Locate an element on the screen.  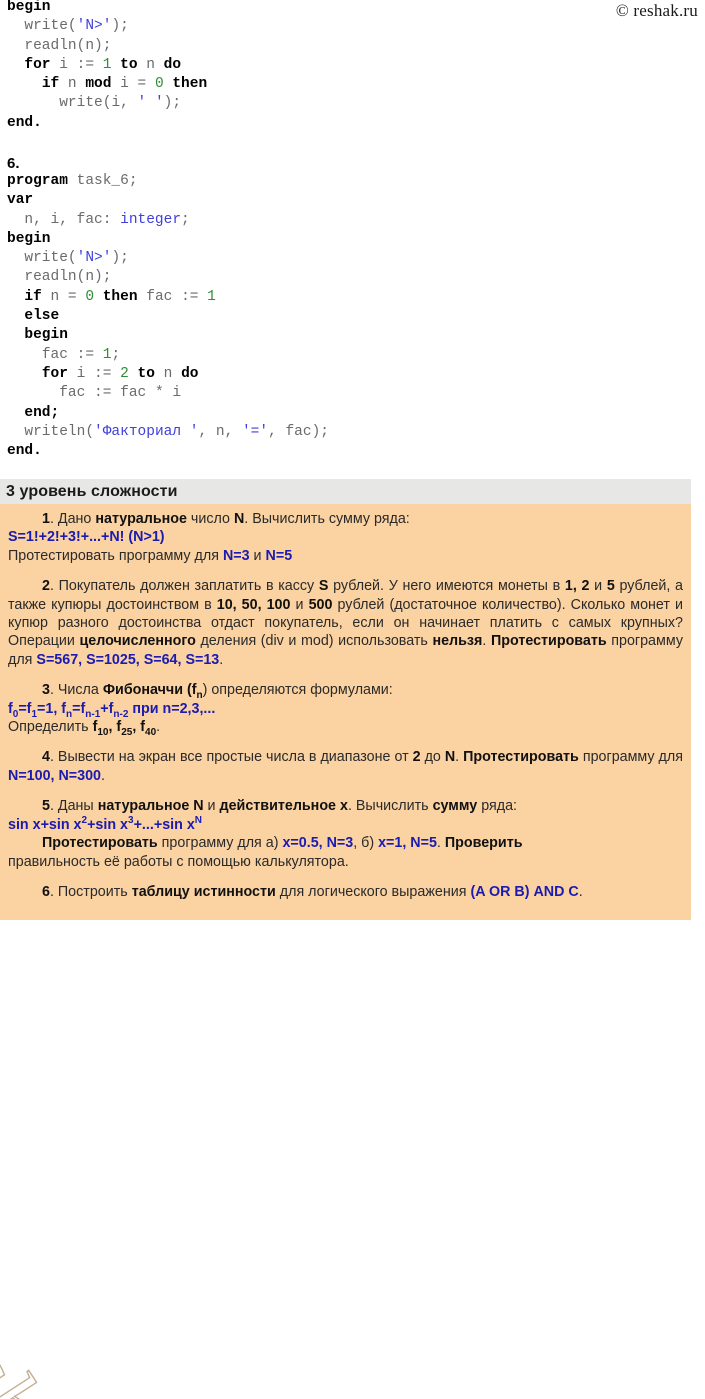
task-3-f40-sub: 40 is located at coordinates (151, 732).